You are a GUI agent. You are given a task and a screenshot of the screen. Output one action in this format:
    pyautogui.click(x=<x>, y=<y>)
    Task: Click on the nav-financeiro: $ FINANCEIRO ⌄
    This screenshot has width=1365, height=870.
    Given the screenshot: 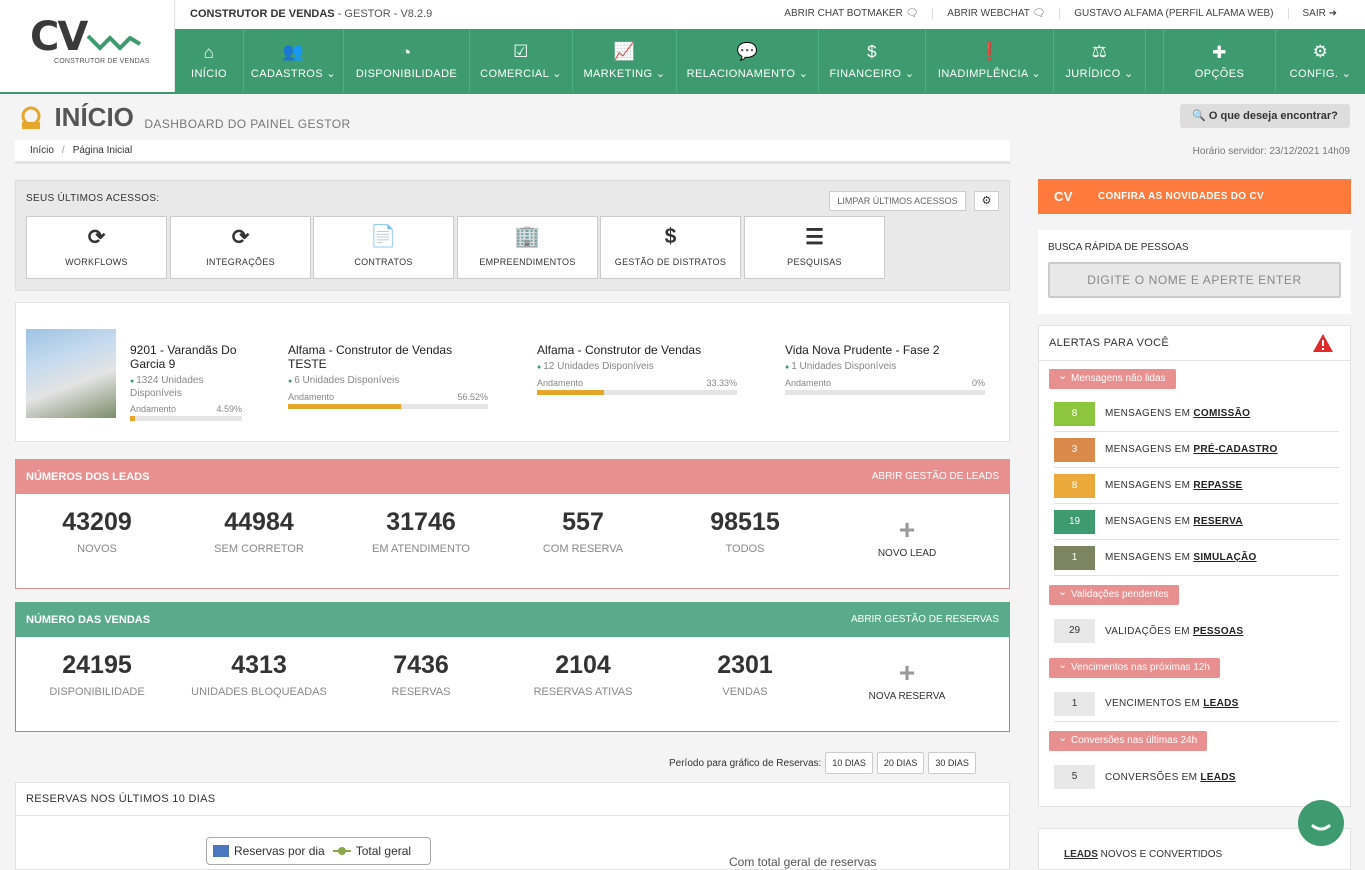 What is the action you would take?
    pyautogui.click(x=872, y=60)
    